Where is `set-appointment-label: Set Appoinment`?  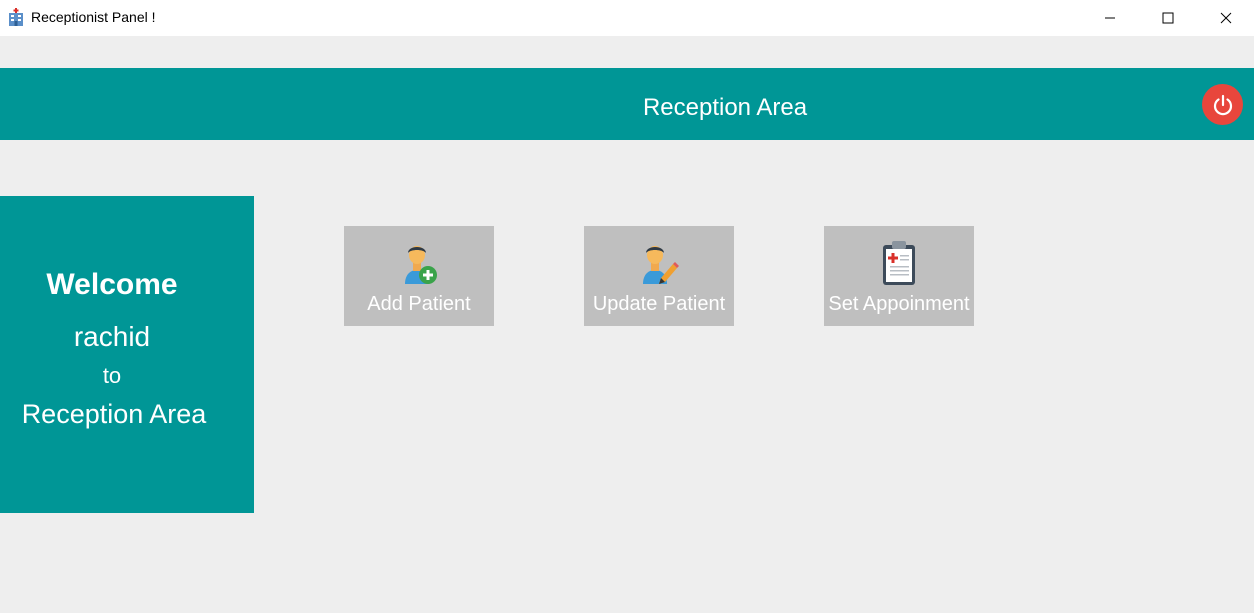
set-appointment-label: Set Appoinment is located at coordinates (899, 304).